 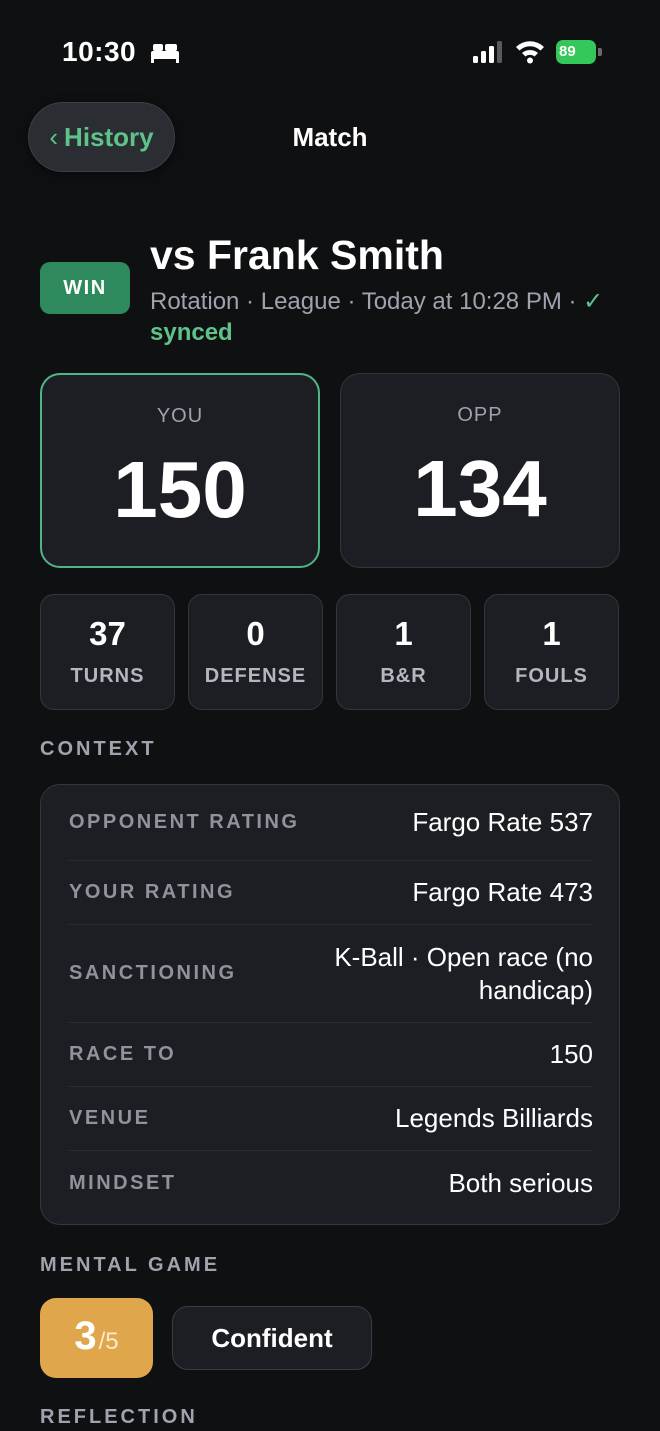 I want to click on stat-value: 37, so click(x=107, y=633).